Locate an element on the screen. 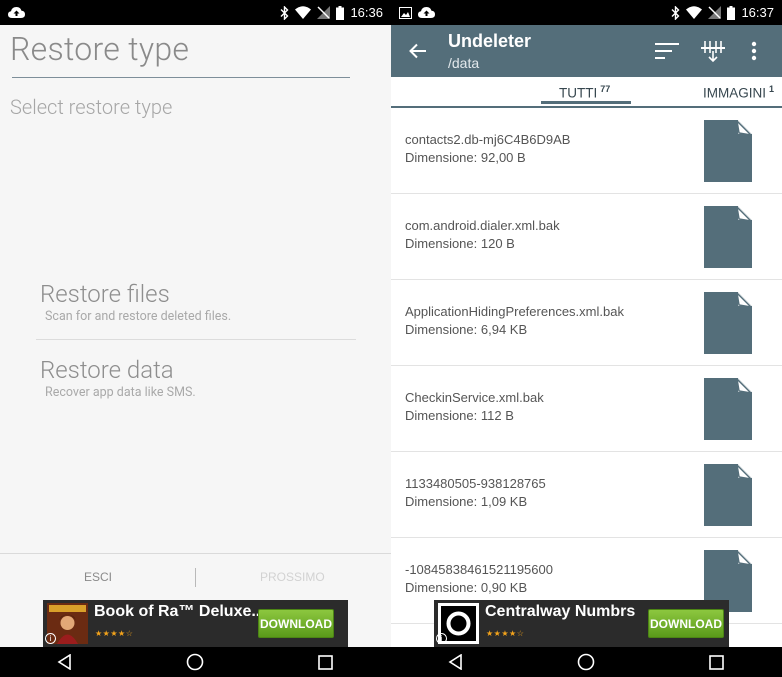 This screenshot has height=677, width=782. exit-button: ESCI is located at coordinates (98, 577).